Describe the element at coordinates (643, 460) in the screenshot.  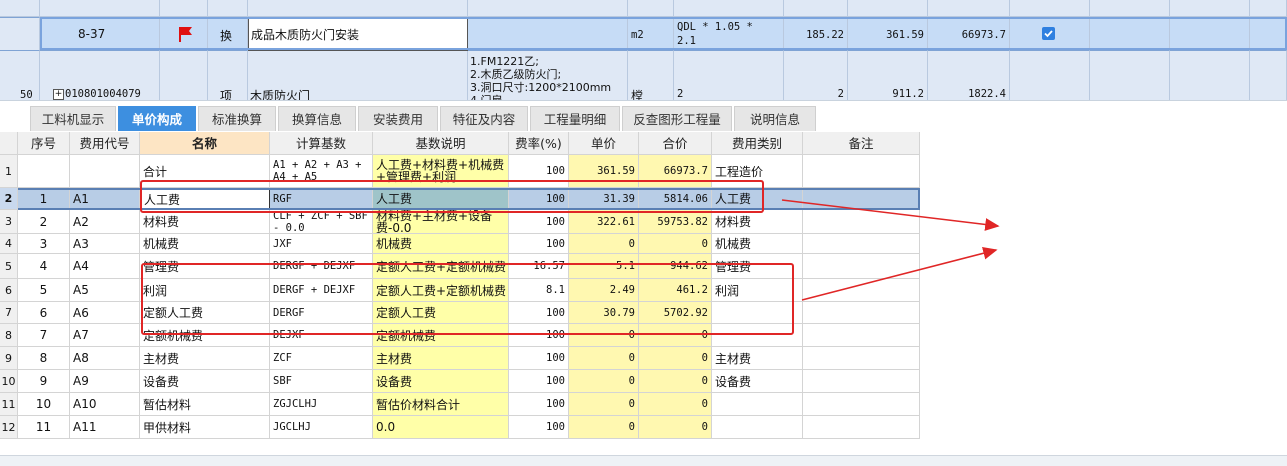
I see `status-bar` at that location.